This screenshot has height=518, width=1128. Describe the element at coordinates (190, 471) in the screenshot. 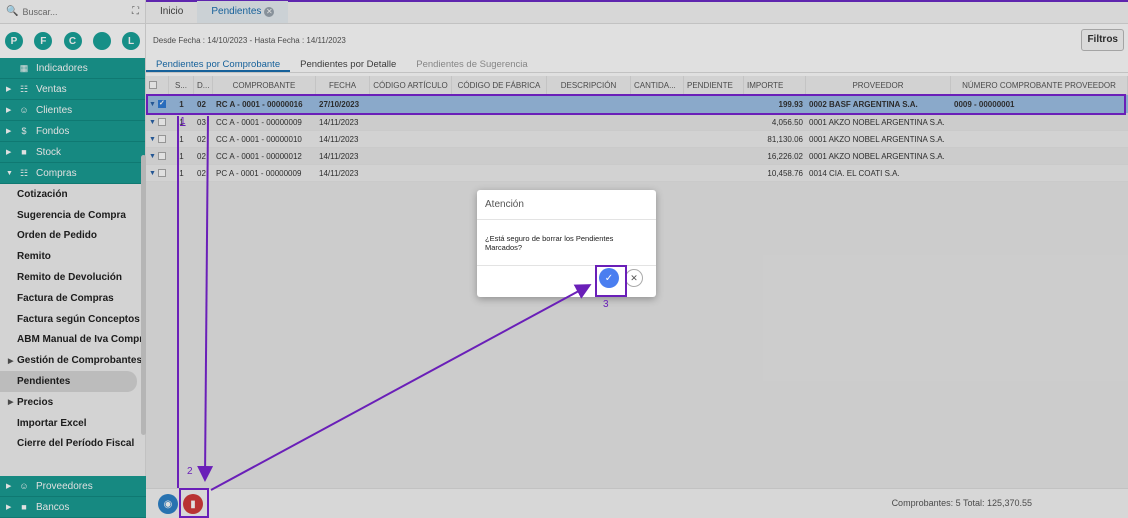

I see `annotation-label-2: 2` at that location.